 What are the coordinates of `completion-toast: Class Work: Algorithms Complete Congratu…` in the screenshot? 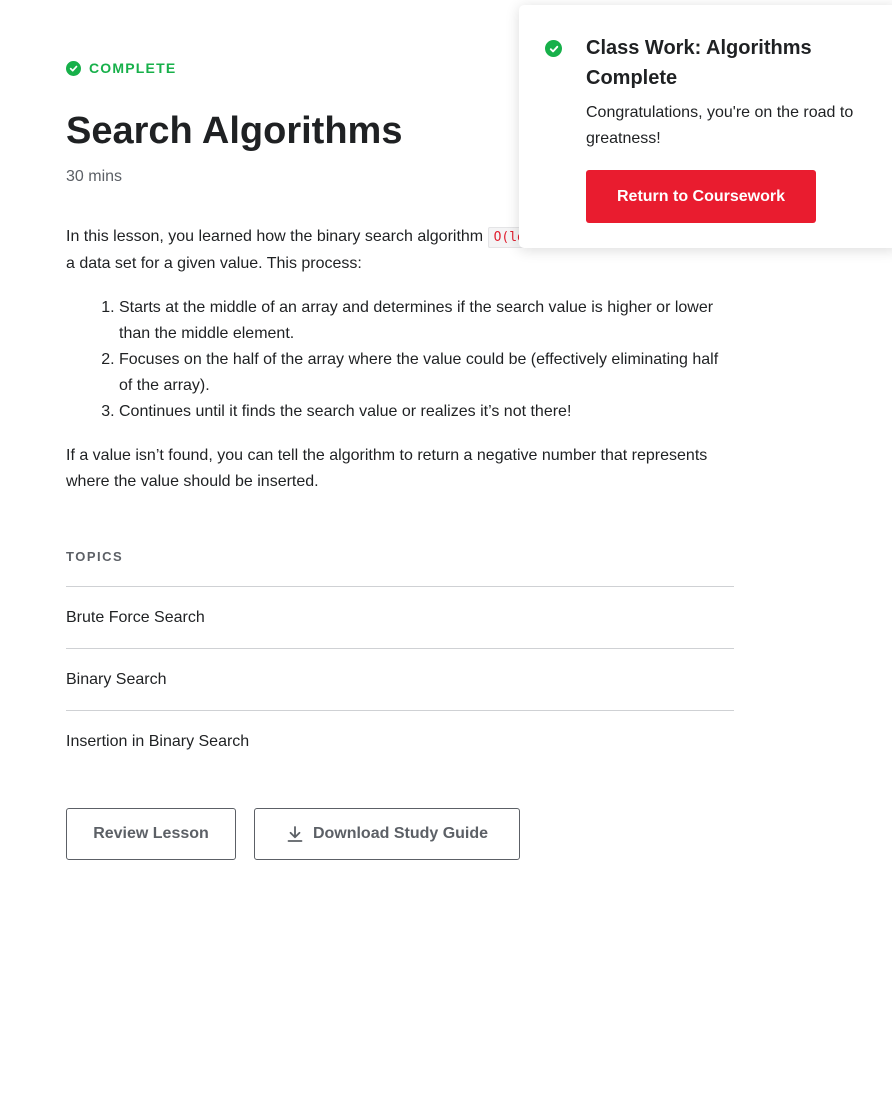 It's located at (705, 126).